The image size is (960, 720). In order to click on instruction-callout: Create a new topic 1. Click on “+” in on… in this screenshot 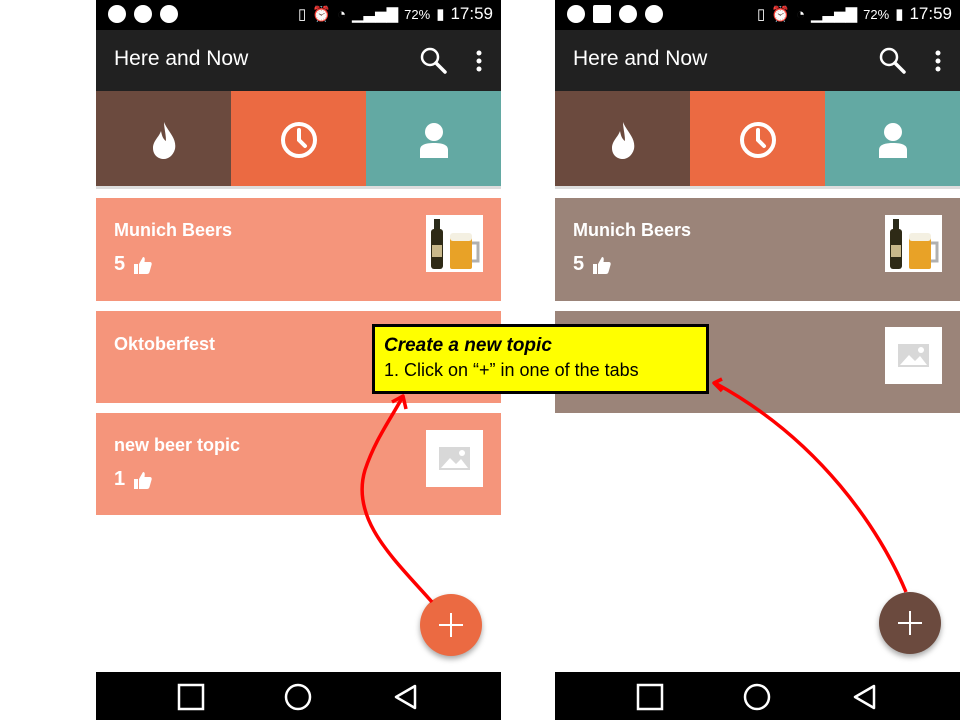, I will do `click(540, 359)`.